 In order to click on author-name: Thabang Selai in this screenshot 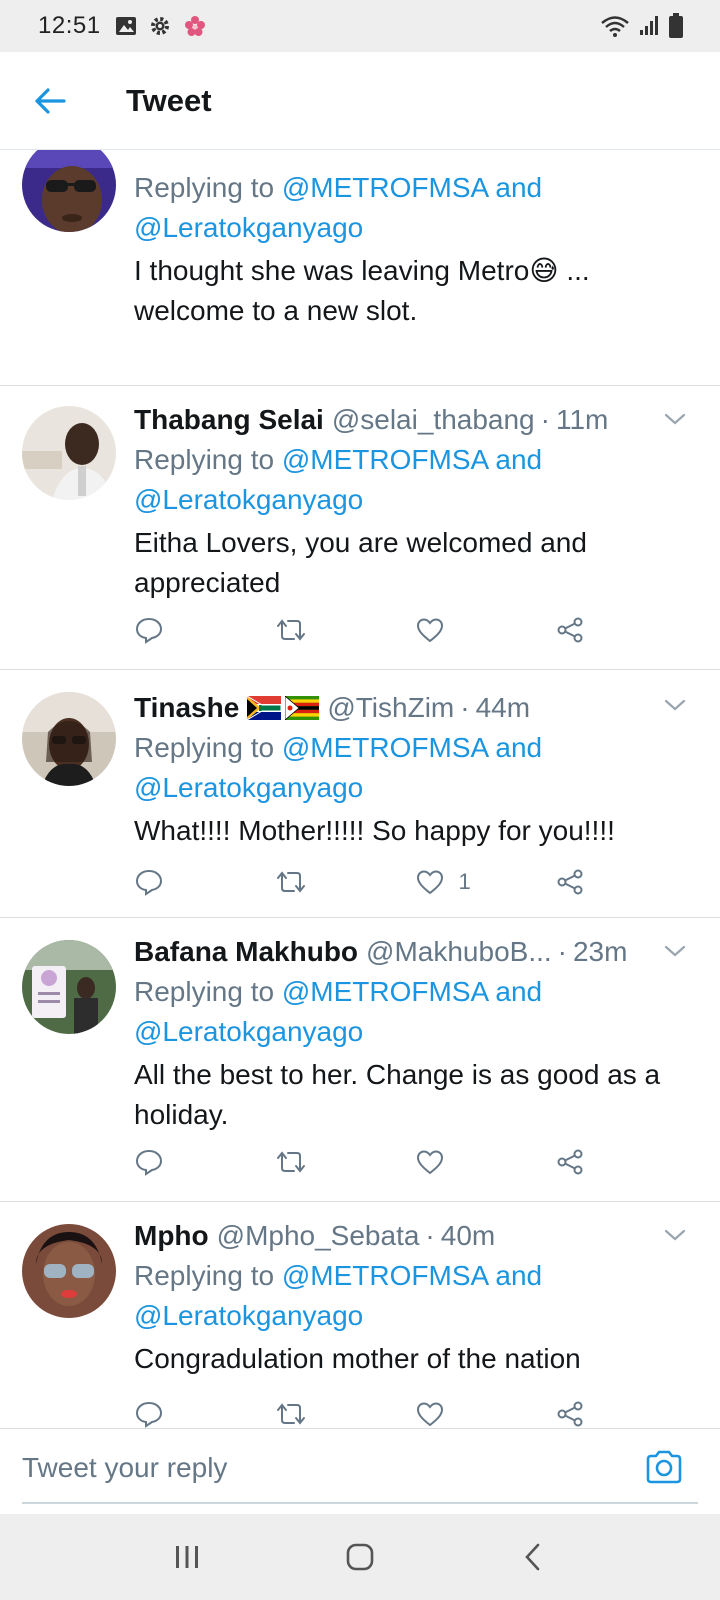, I will do `click(229, 420)`.